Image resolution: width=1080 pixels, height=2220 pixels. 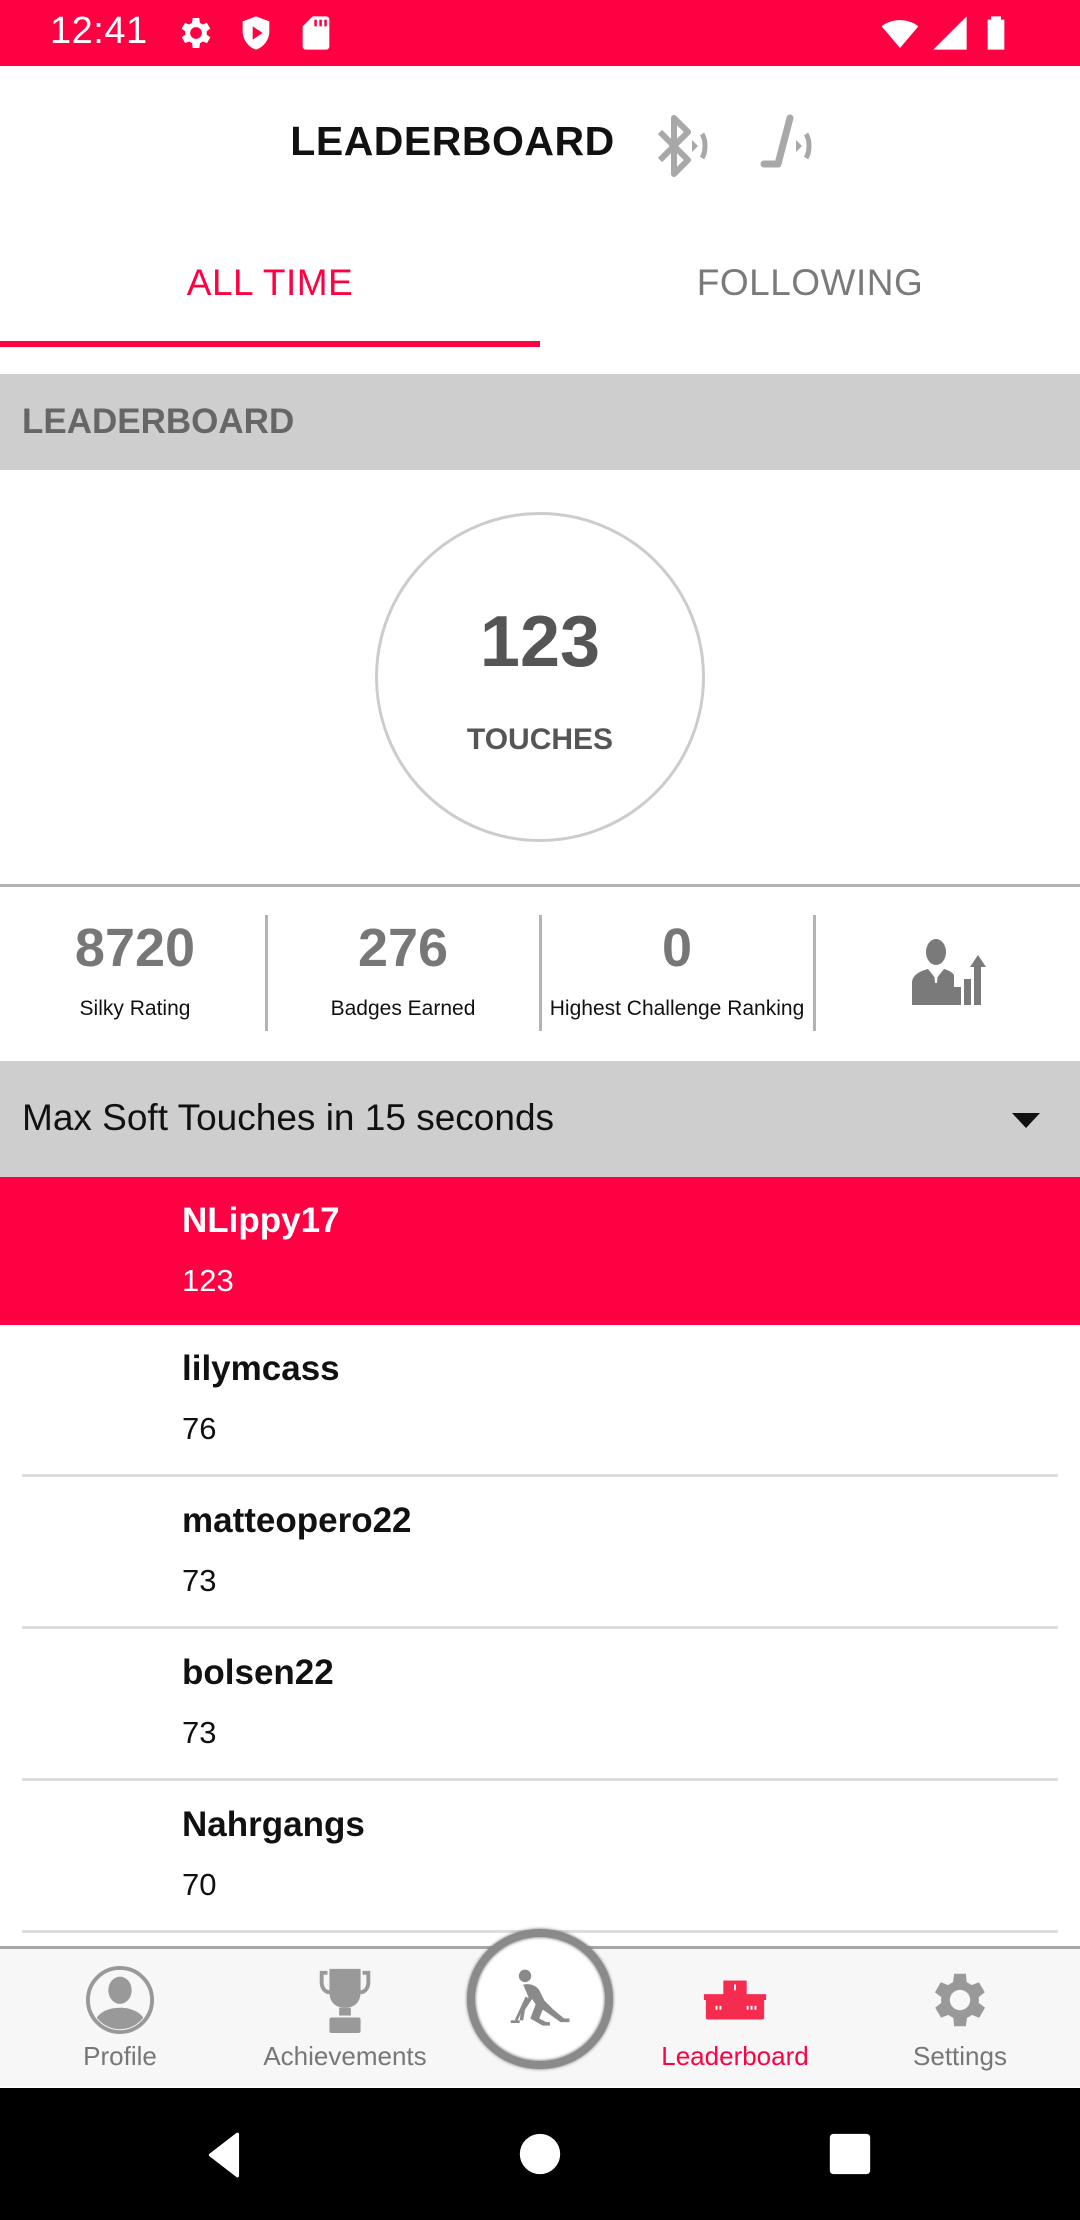 I want to click on score-value: 123, so click(x=540, y=642).